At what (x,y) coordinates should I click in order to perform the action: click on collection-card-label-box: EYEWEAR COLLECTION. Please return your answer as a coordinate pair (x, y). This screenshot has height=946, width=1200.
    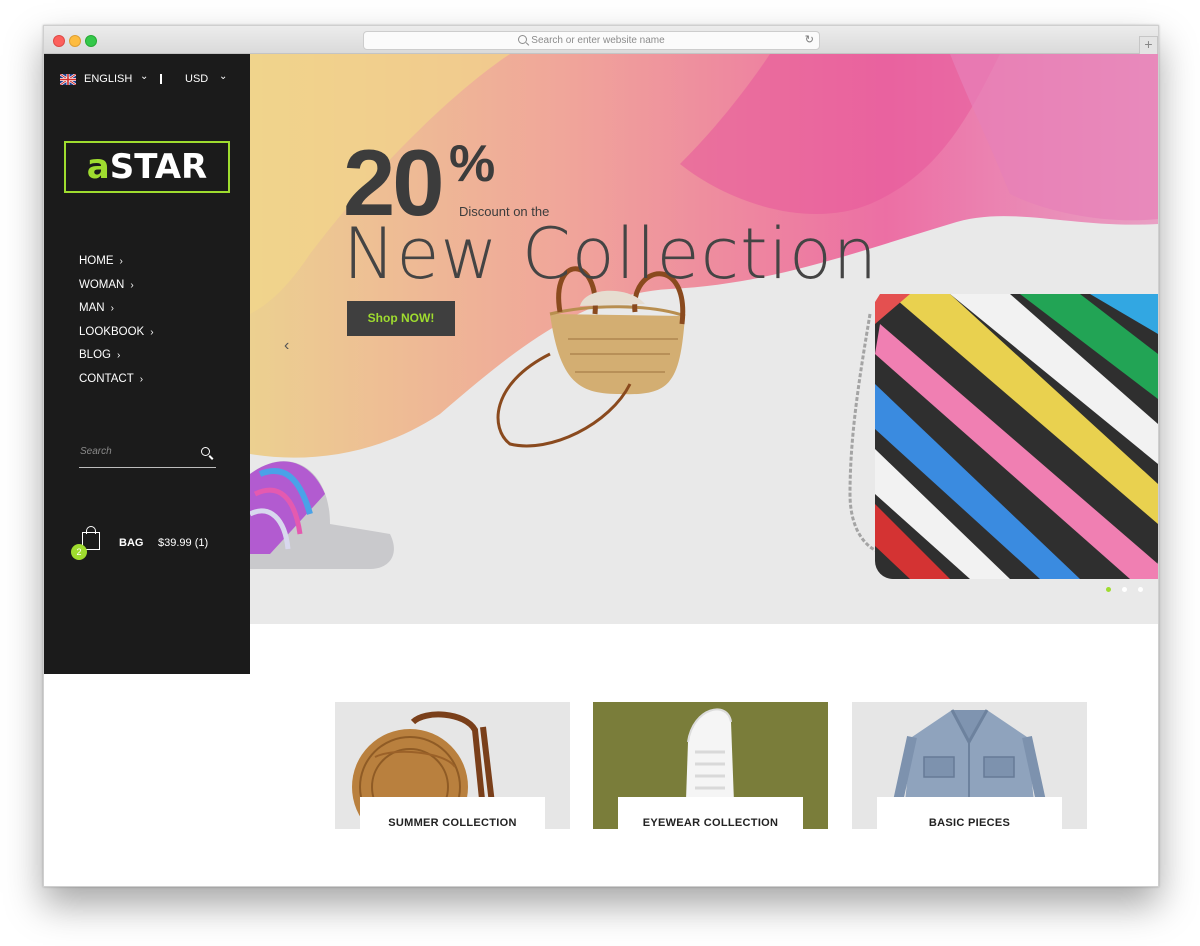
    Looking at the image, I should click on (710, 813).